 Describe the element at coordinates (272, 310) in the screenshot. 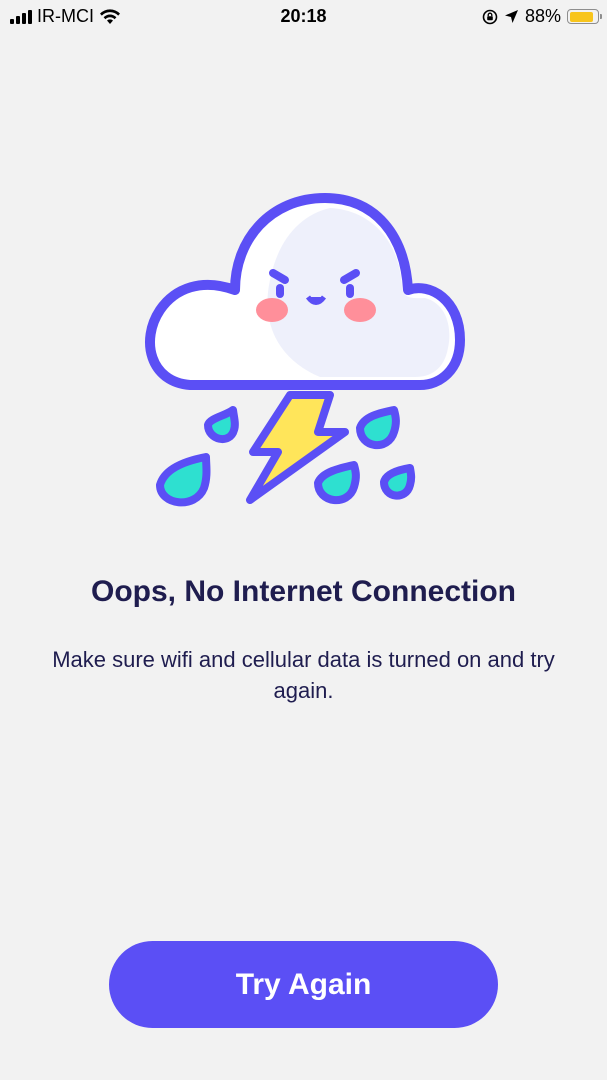

I see `left-blush` at that location.